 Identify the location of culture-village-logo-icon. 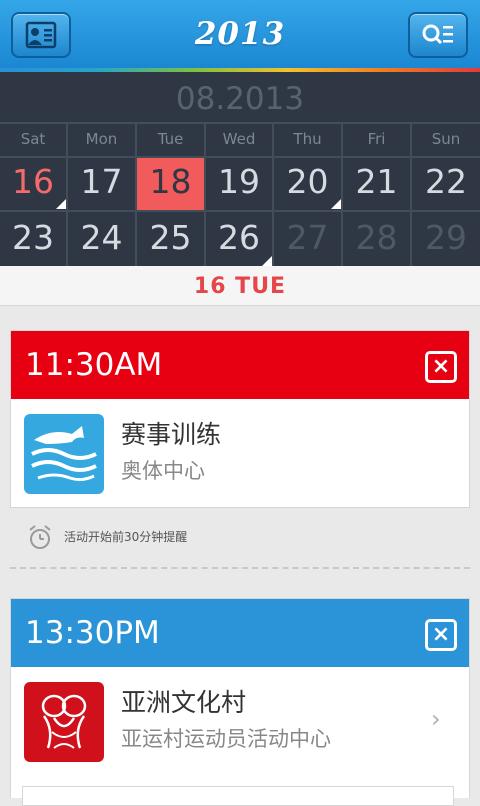
(64, 722).